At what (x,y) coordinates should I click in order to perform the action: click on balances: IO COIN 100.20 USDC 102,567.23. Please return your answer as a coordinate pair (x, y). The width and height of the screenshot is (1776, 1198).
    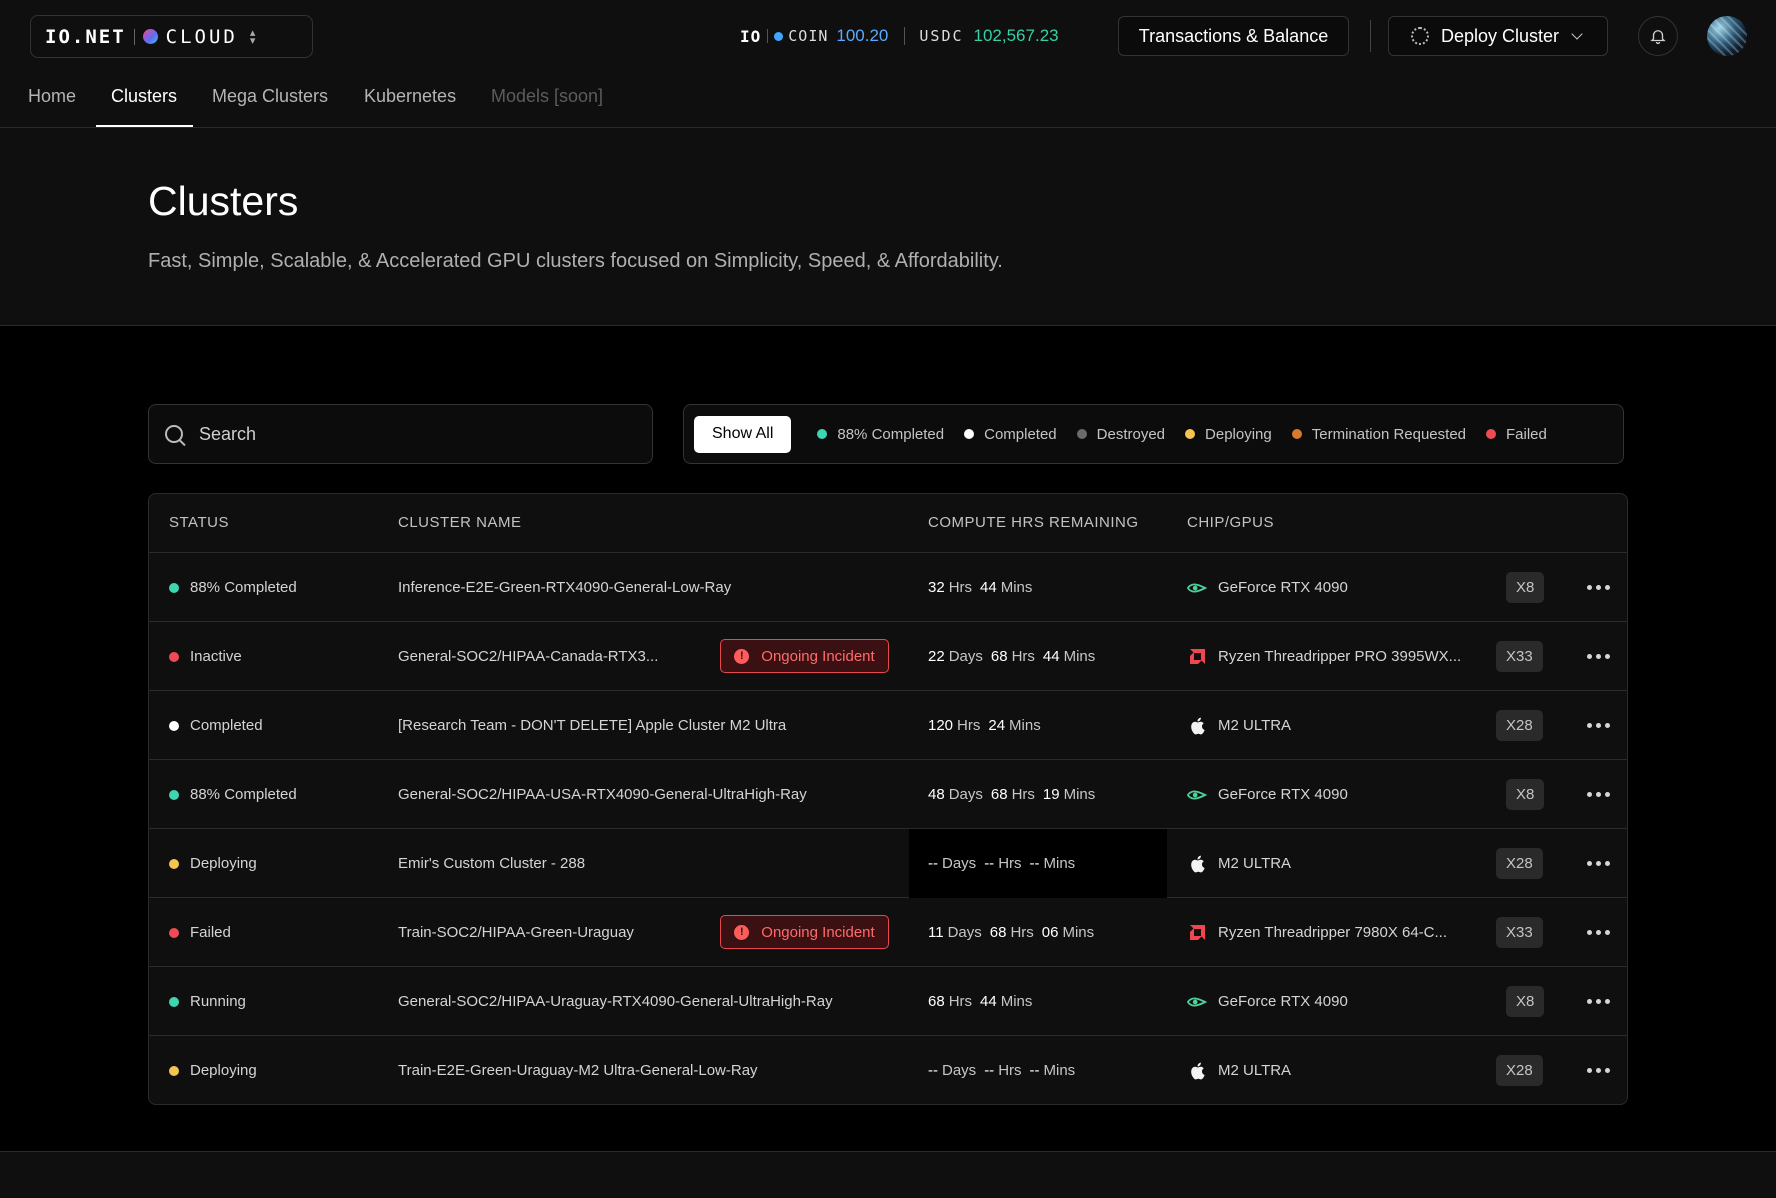
    Looking at the image, I should click on (899, 36).